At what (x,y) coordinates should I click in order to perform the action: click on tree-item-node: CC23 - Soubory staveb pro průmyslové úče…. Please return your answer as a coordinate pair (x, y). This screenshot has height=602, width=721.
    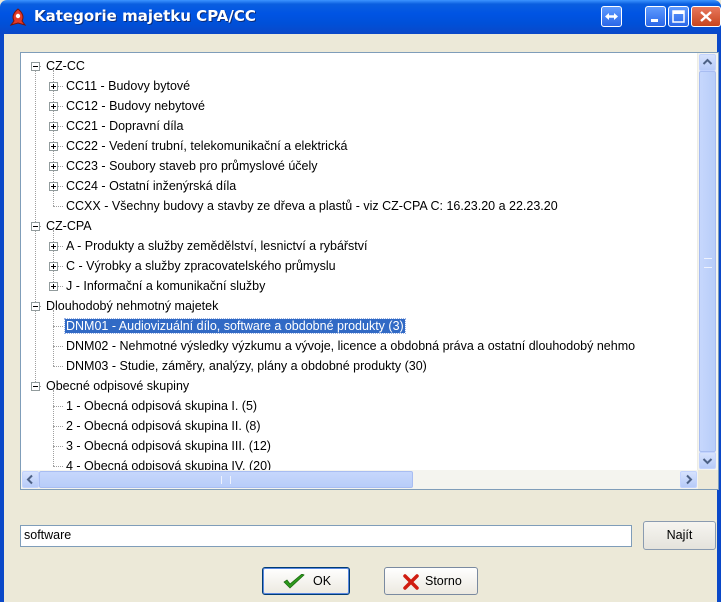
    Looking at the image, I should click on (192, 166).